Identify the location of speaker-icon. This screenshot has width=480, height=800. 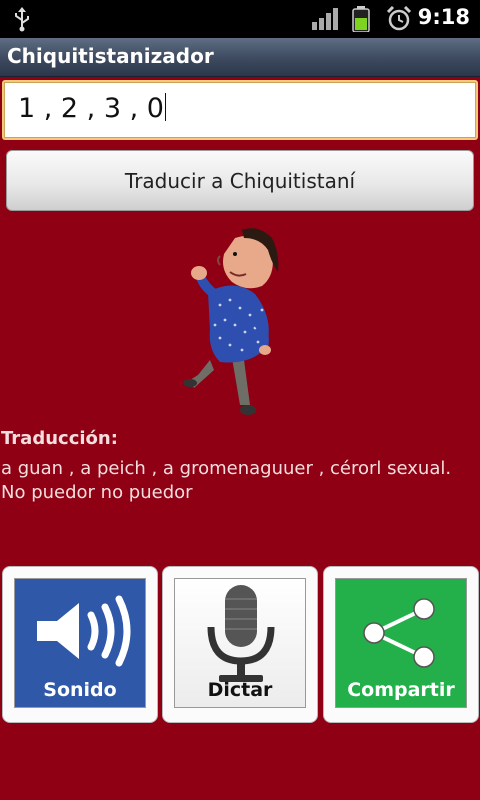
(84, 631).